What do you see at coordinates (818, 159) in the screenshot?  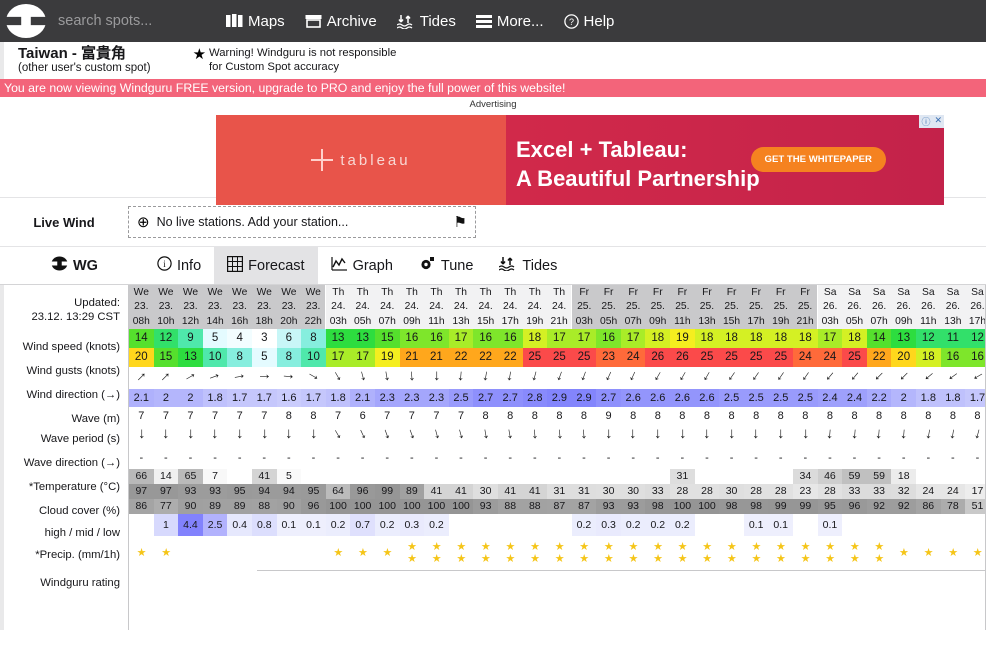 I see `ad-cta-button: GET THE WHITEPAPER` at bounding box center [818, 159].